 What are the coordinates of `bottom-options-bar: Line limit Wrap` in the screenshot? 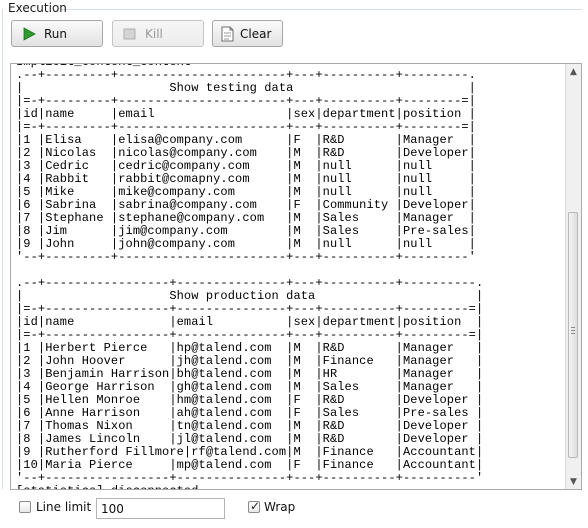 It's located at (294, 511).